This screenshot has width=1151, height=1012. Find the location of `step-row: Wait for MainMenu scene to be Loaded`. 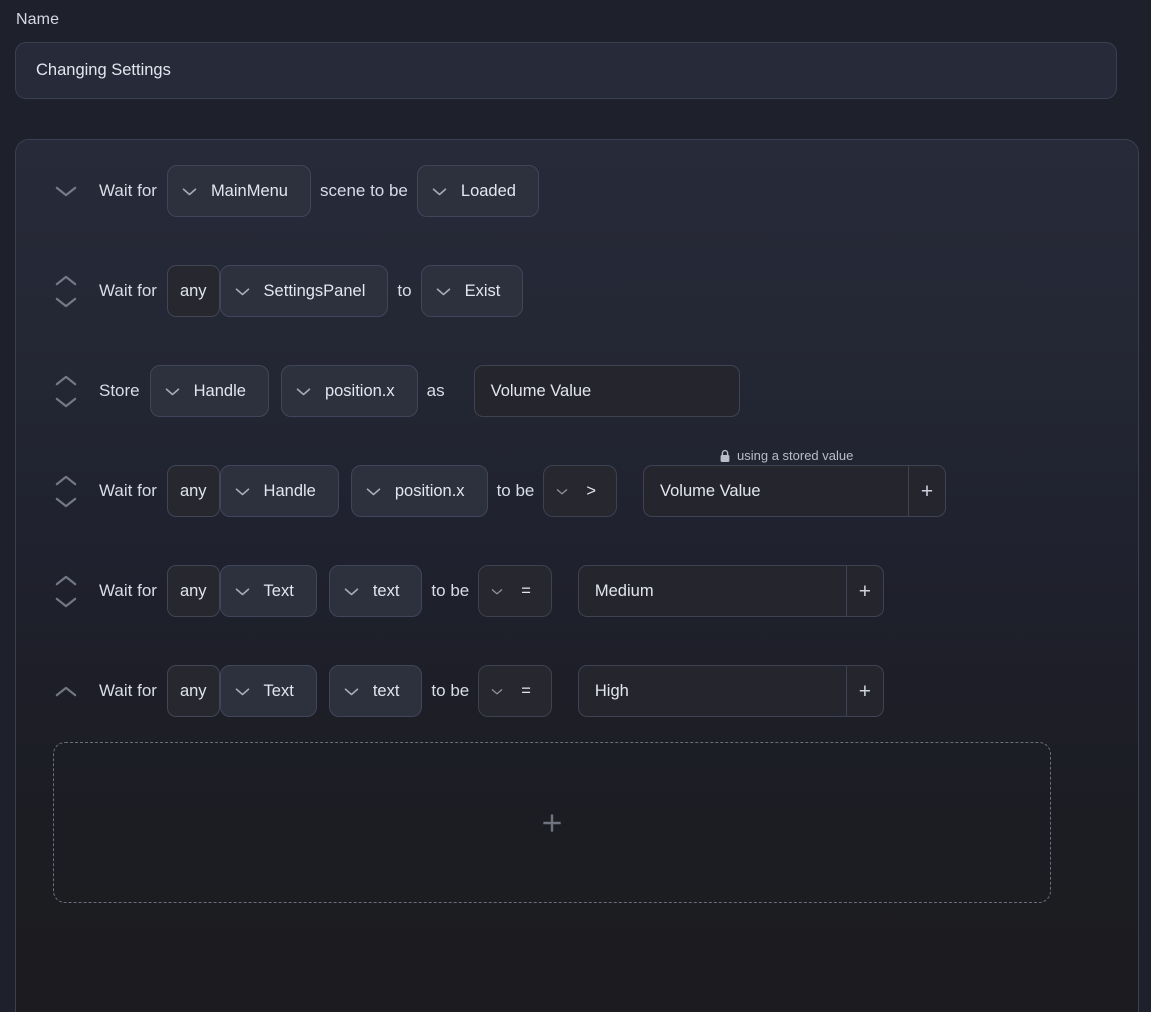

step-row: Wait for MainMenu scene to be Loaded is located at coordinates (277, 191).